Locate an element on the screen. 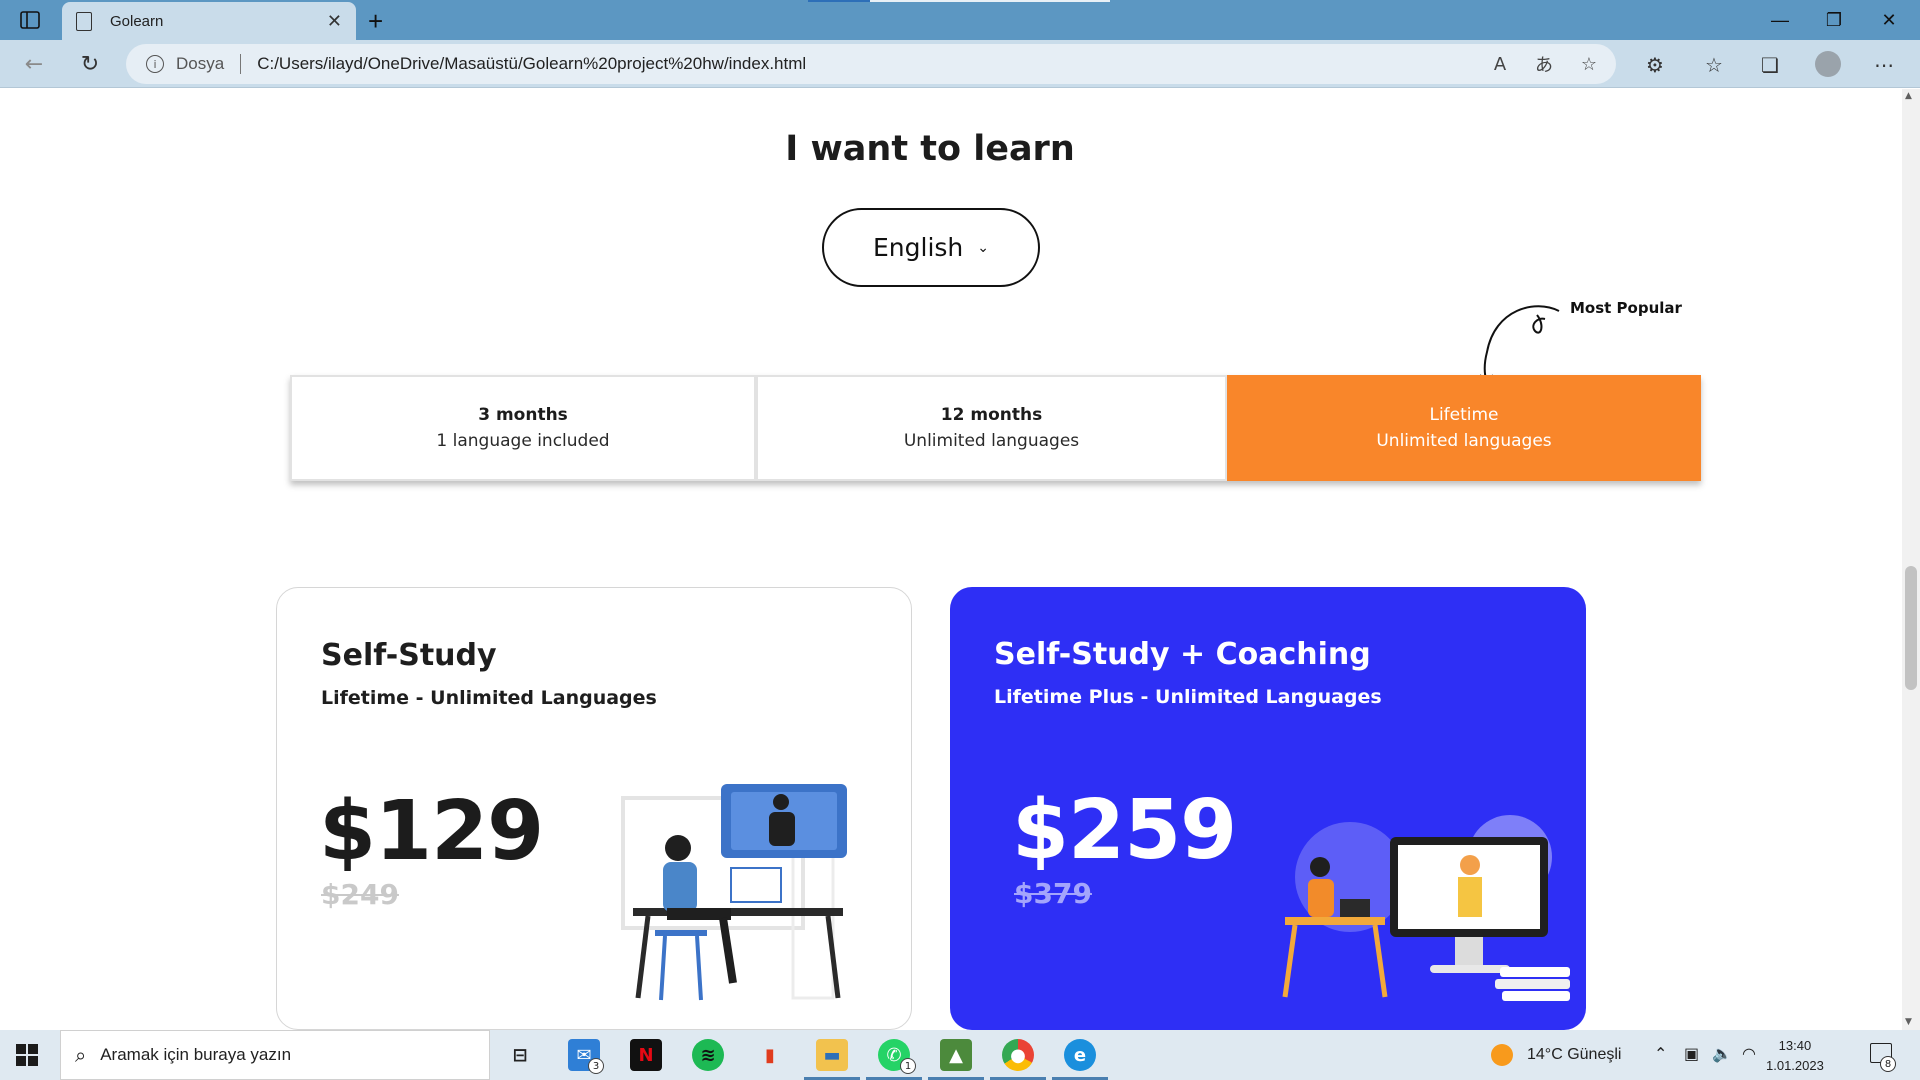 The image size is (1920, 1080). favorites-icon: ☆ is located at coordinates (1714, 65).